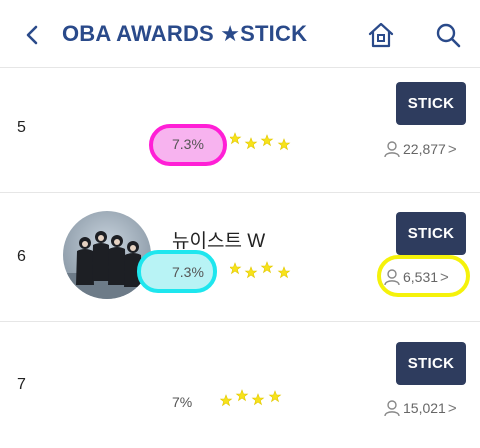  I want to click on search-button, so click(448, 35).